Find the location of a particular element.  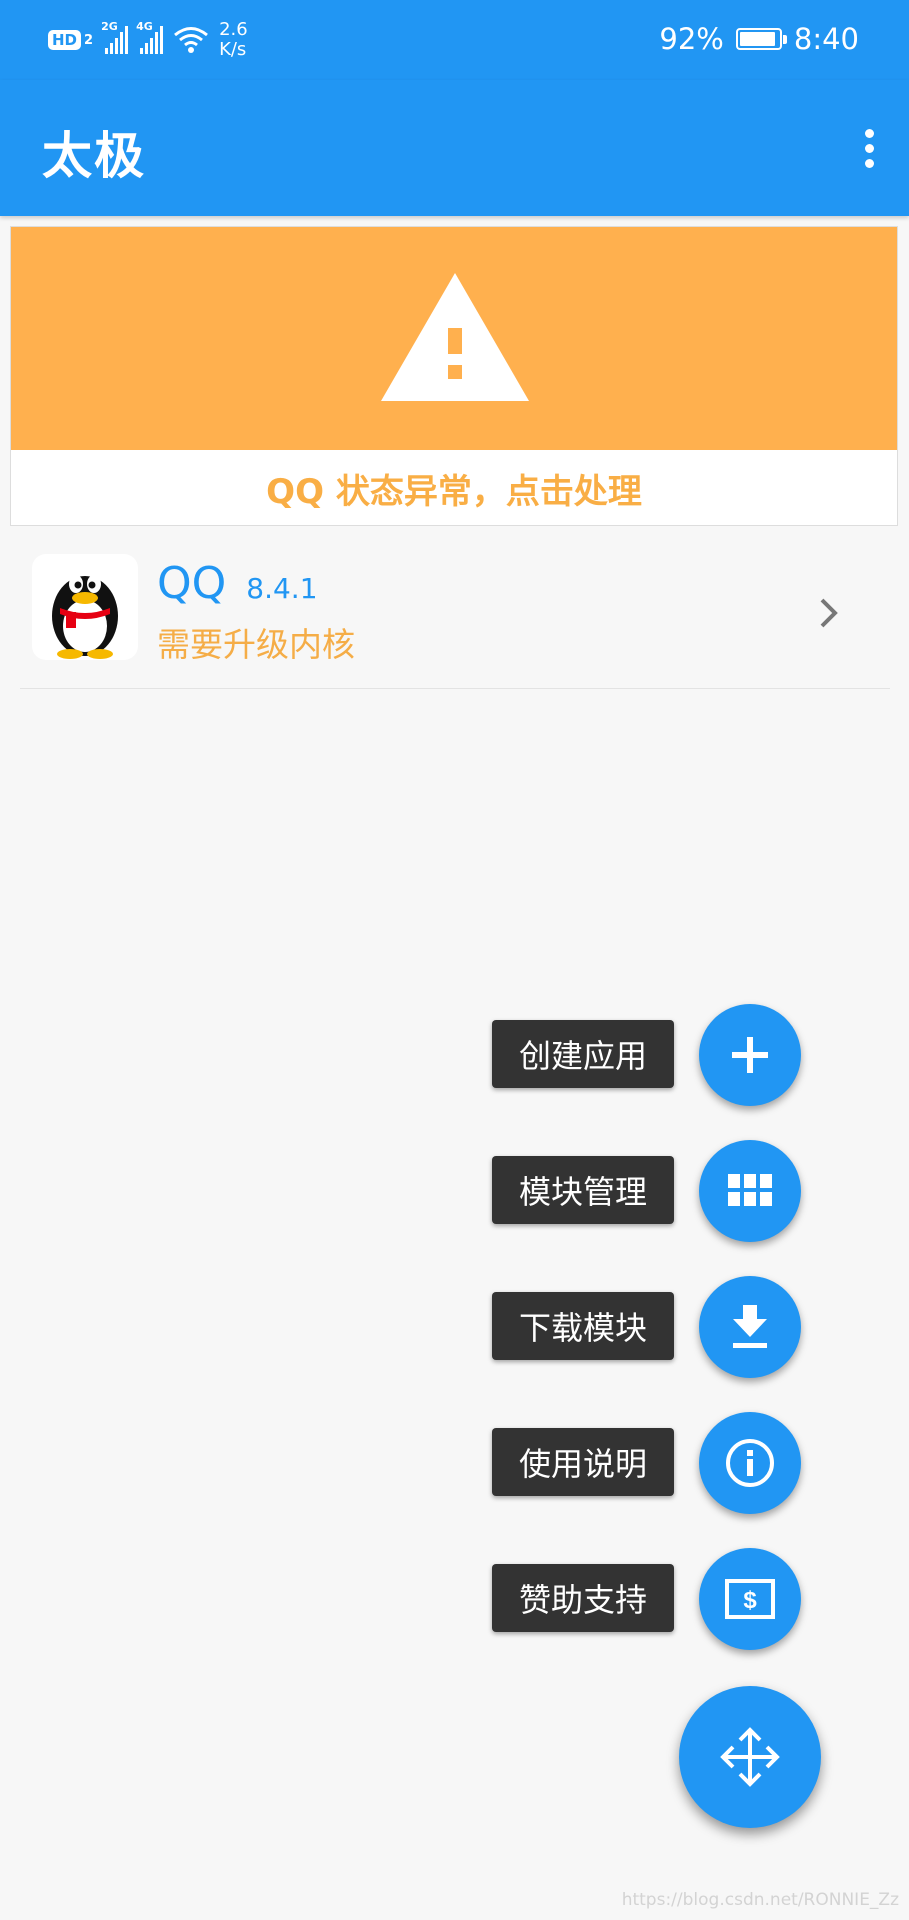

chevron-right-icon is located at coordinates (829, 613).